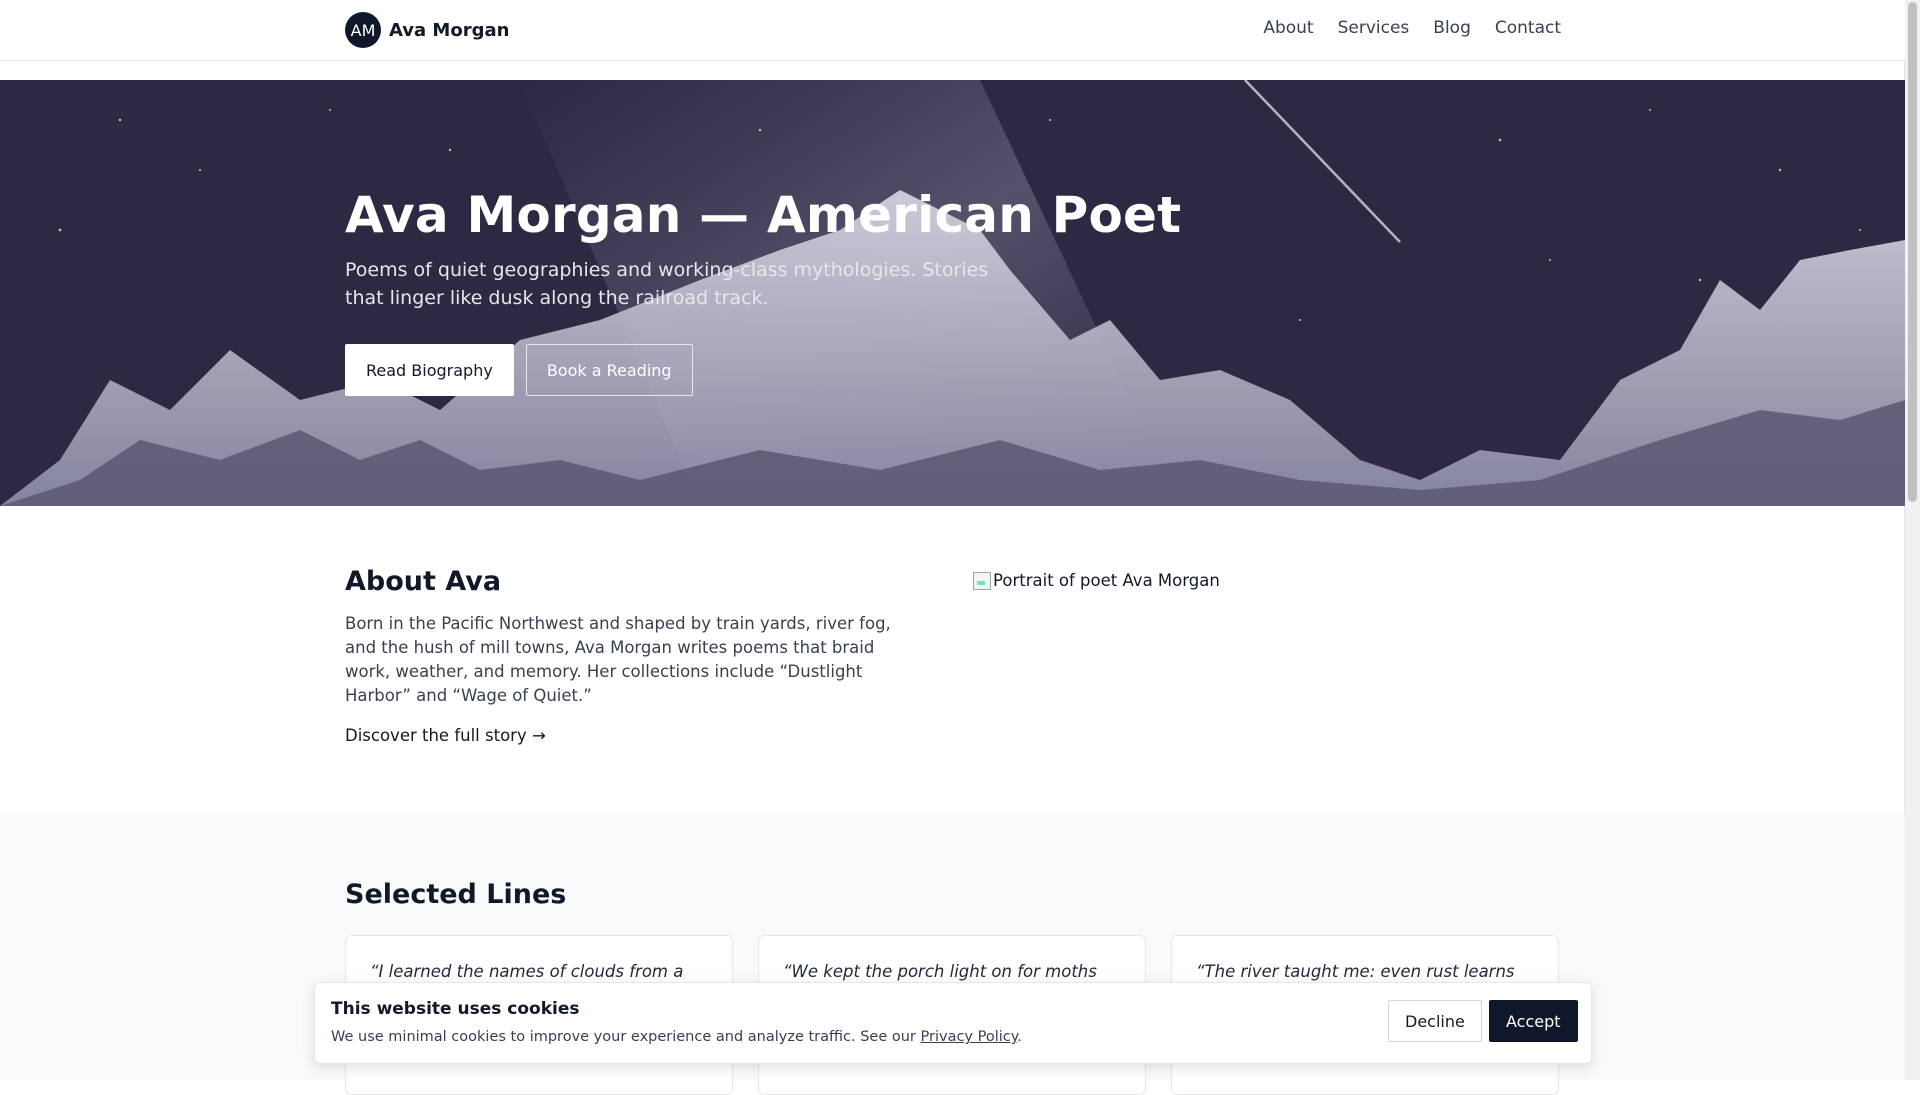 Image resolution: width=1920 pixels, height=1095 pixels. What do you see at coordinates (429, 370) in the screenshot?
I see `read-biography-button: Read Biography` at bounding box center [429, 370].